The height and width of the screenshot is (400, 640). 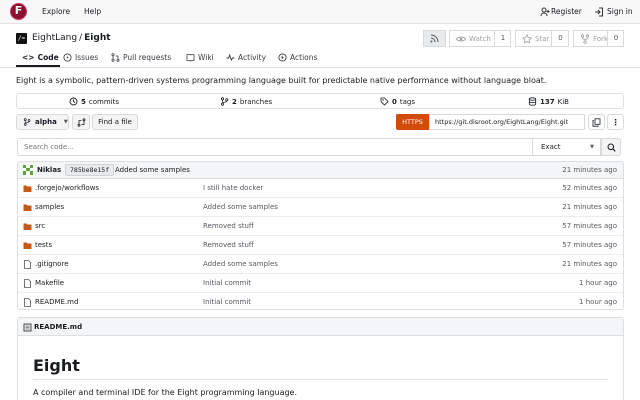 I want to click on kebab-icon: ⋮, so click(x=615, y=122).